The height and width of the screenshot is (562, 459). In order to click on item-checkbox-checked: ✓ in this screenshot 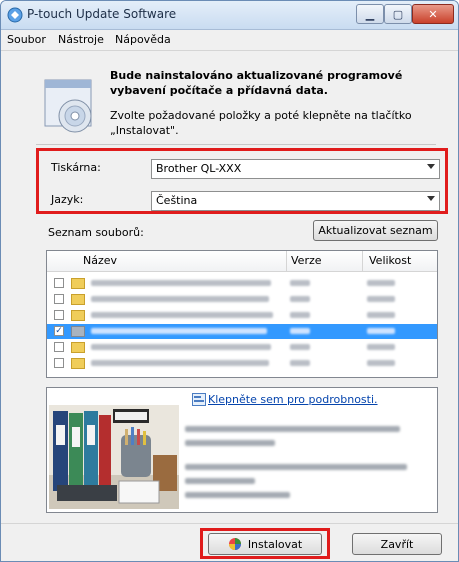, I will do `click(59, 331)`.